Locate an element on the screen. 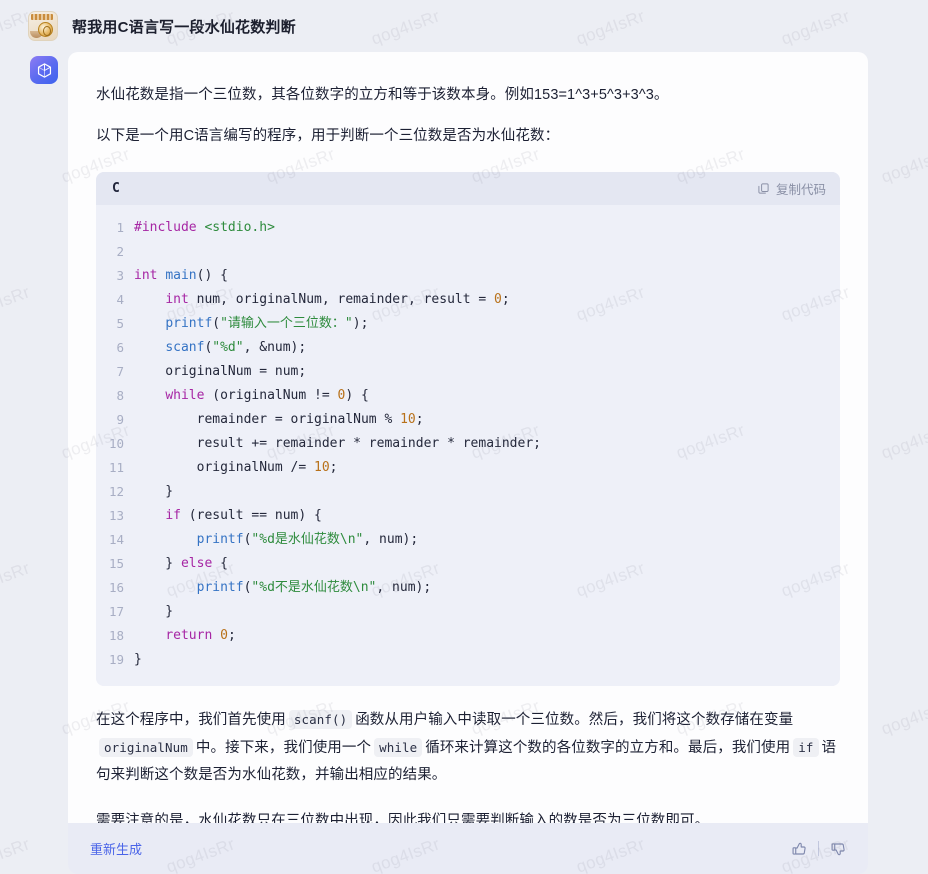 The width and height of the screenshot is (928, 874). explanation-text-3: 中。接下来，我们使用一个 is located at coordinates (283, 748).